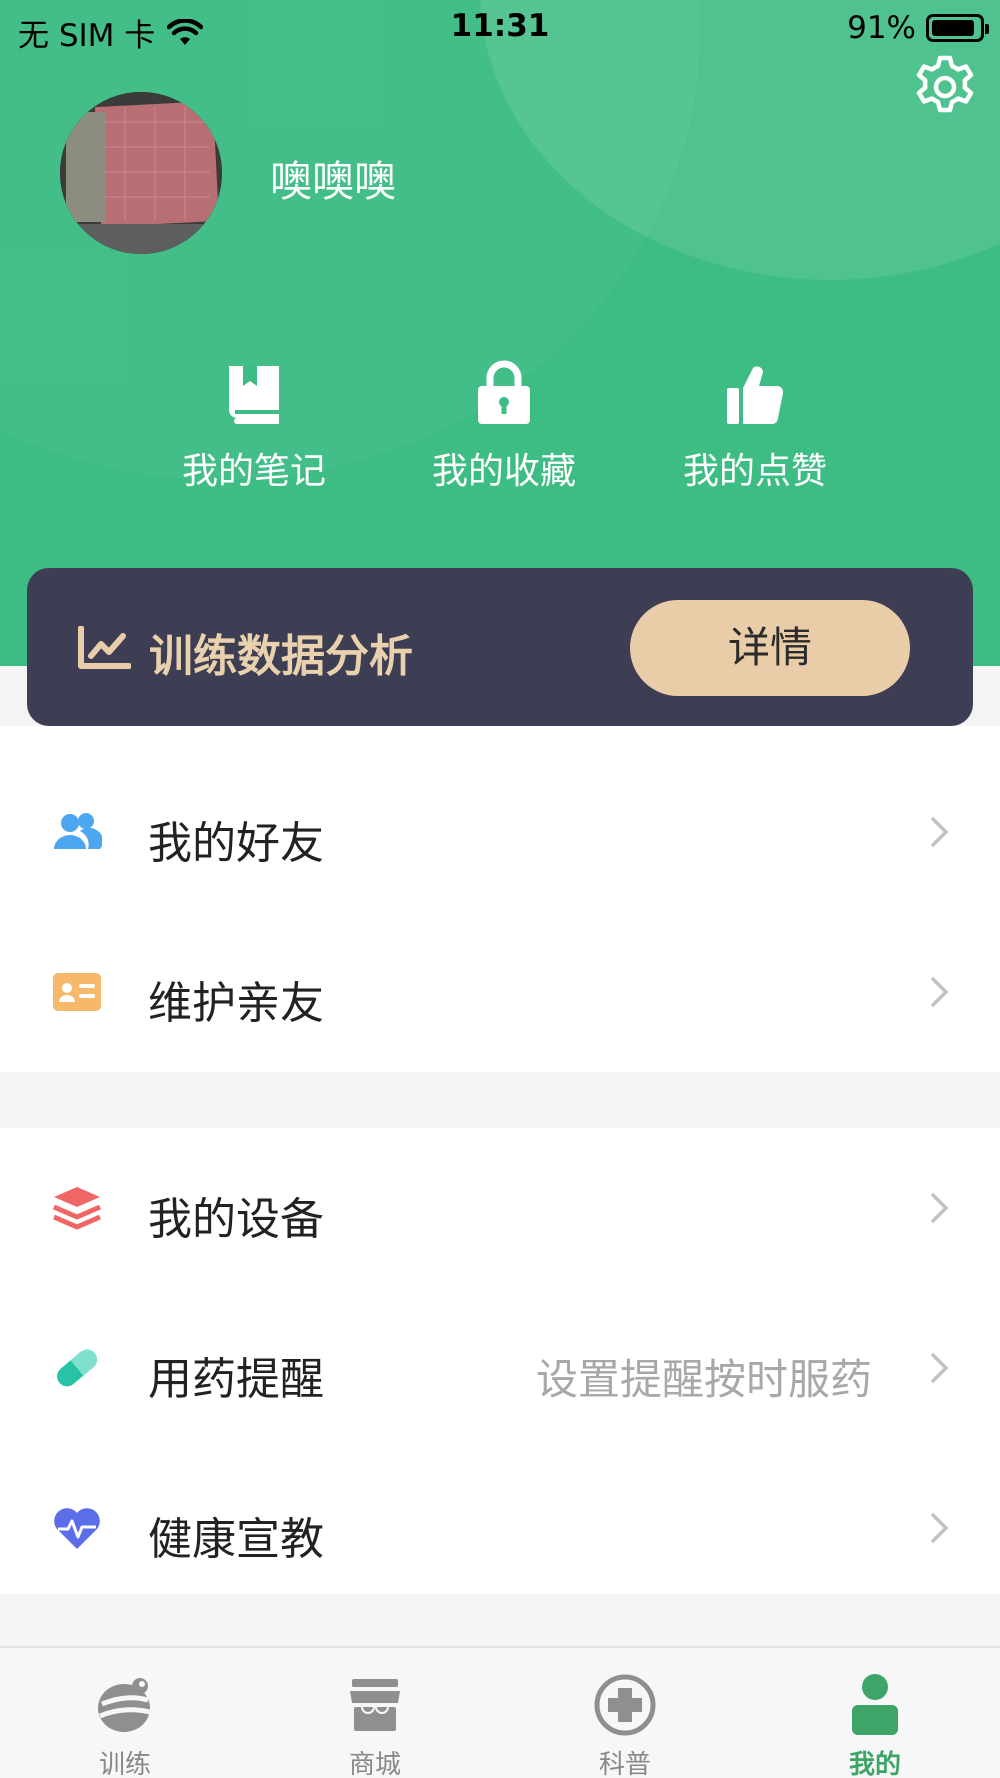 The width and height of the screenshot is (1000, 1778). I want to click on username: 噢噢噢, so click(333, 178).